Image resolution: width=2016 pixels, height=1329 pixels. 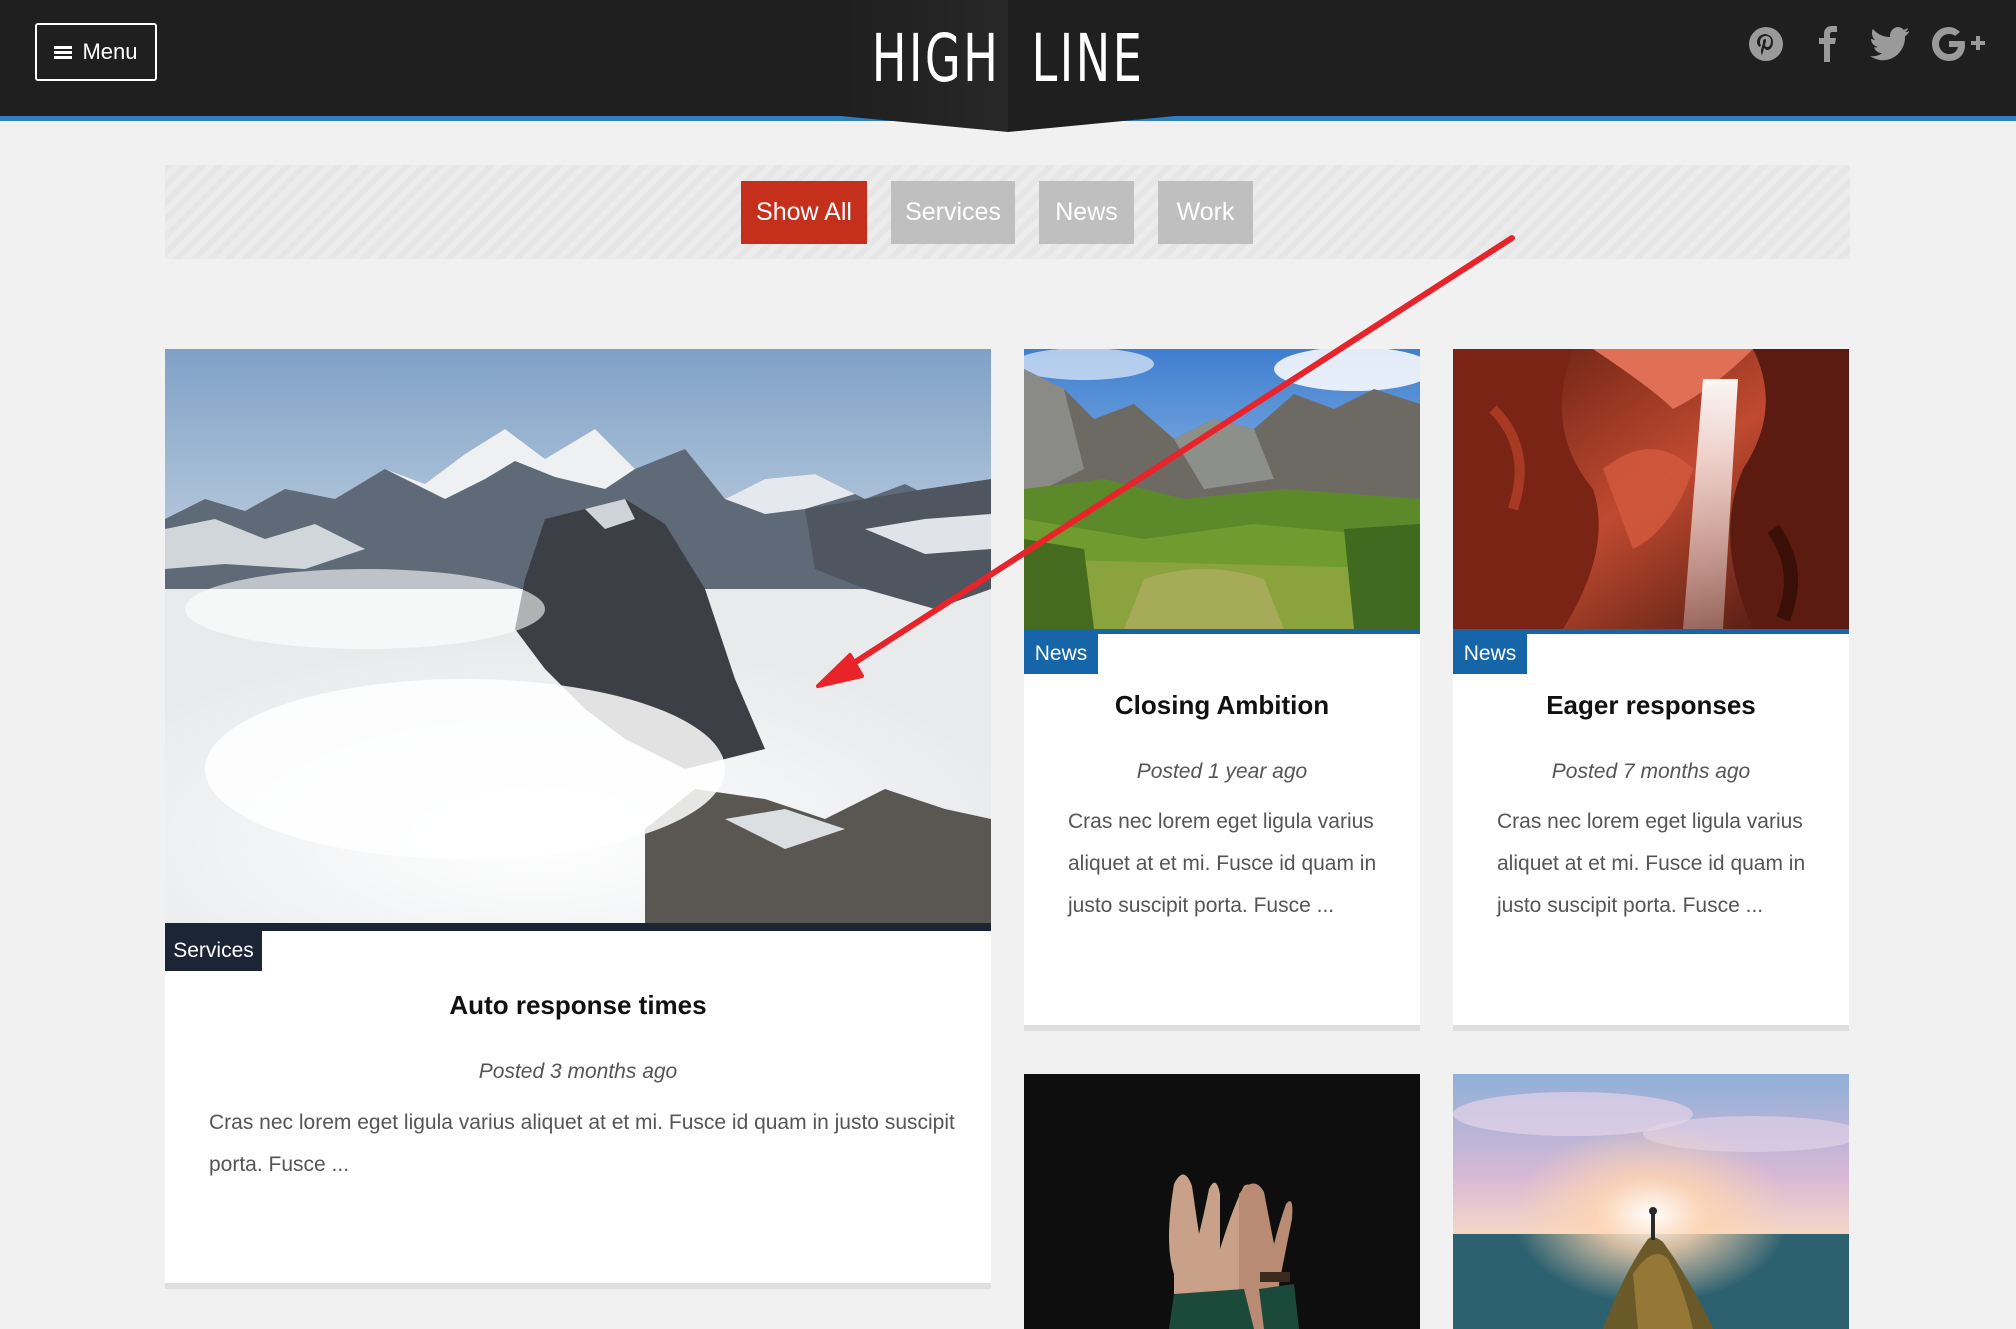 I want to click on card-image-hands, so click(x=1222, y=1201).